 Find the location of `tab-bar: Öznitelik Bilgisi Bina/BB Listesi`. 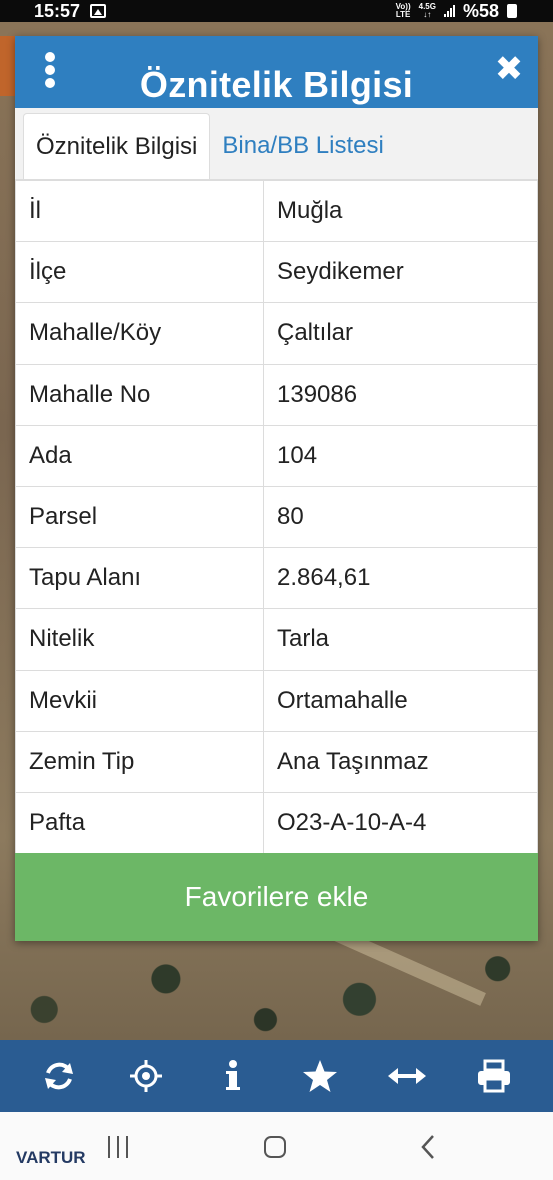

tab-bar: Öznitelik Bilgisi Bina/BB Listesi is located at coordinates (276, 144).